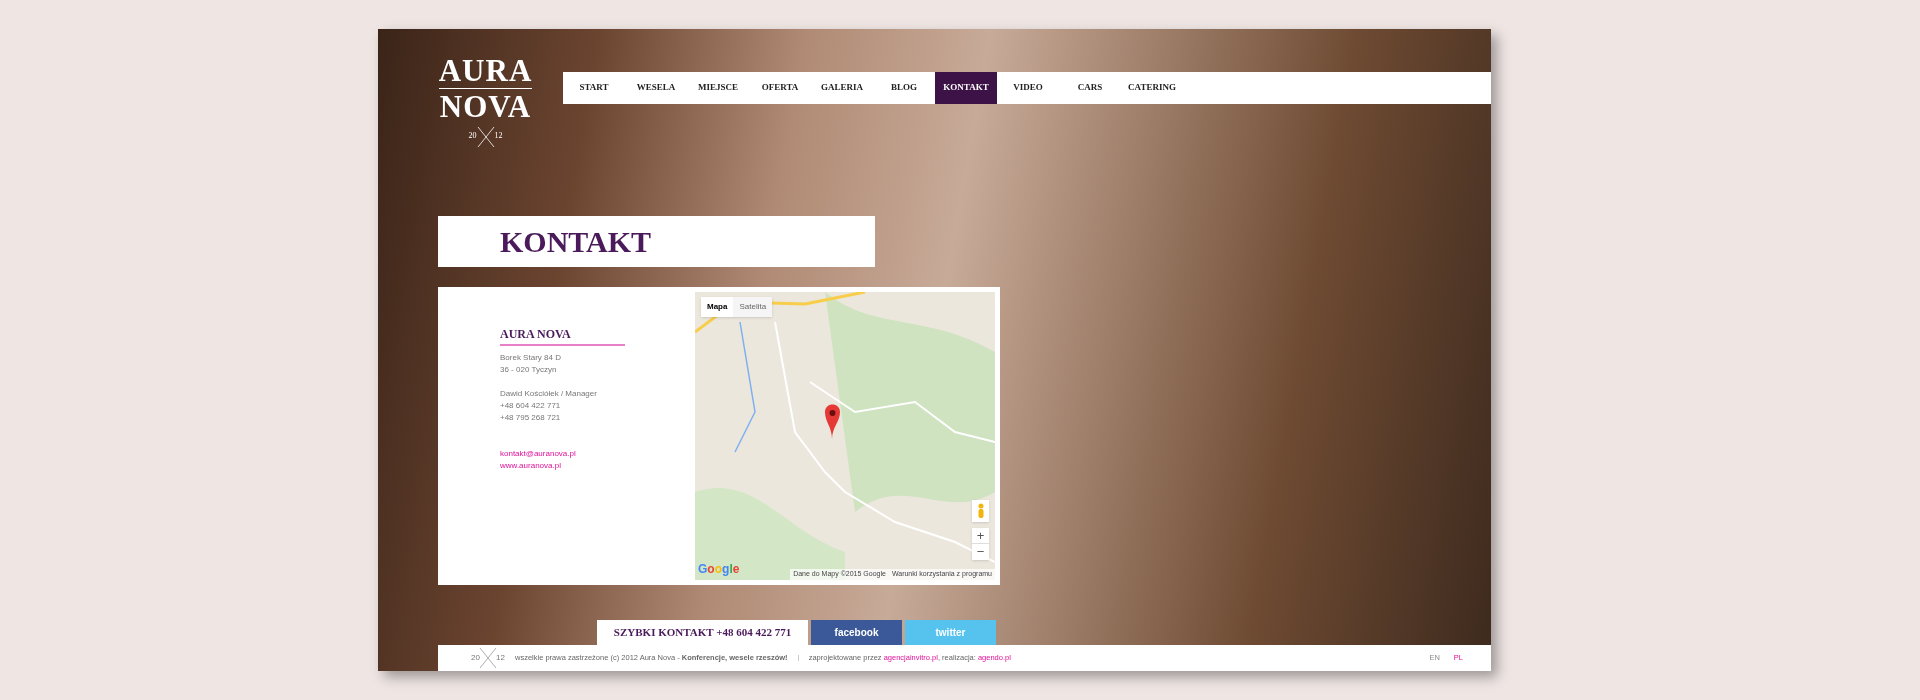  I want to click on nav-link: CATERING, so click(1152, 88).